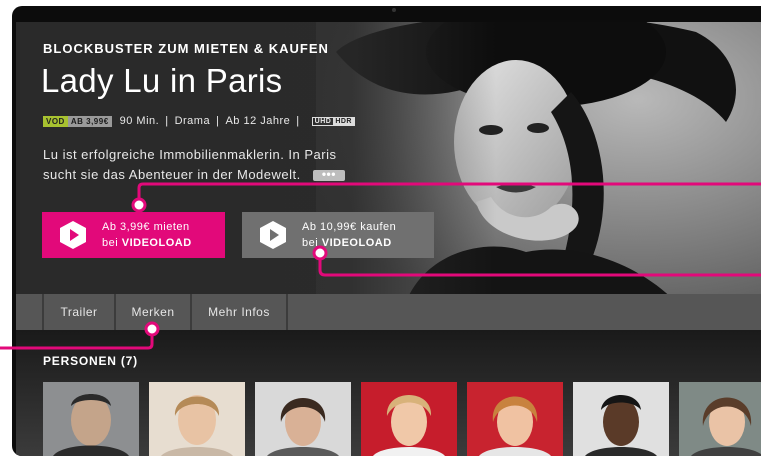 The height and width of the screenshot is (461, 761). Describe the element at coordinates (394, 10) in the screenshot. I see `camera-dot` at that location.